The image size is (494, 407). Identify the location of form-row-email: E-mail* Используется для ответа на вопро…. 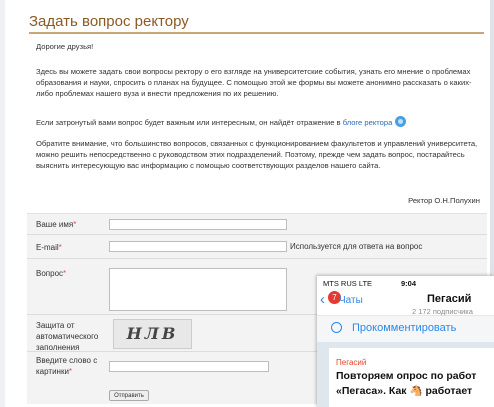
(257, 247).